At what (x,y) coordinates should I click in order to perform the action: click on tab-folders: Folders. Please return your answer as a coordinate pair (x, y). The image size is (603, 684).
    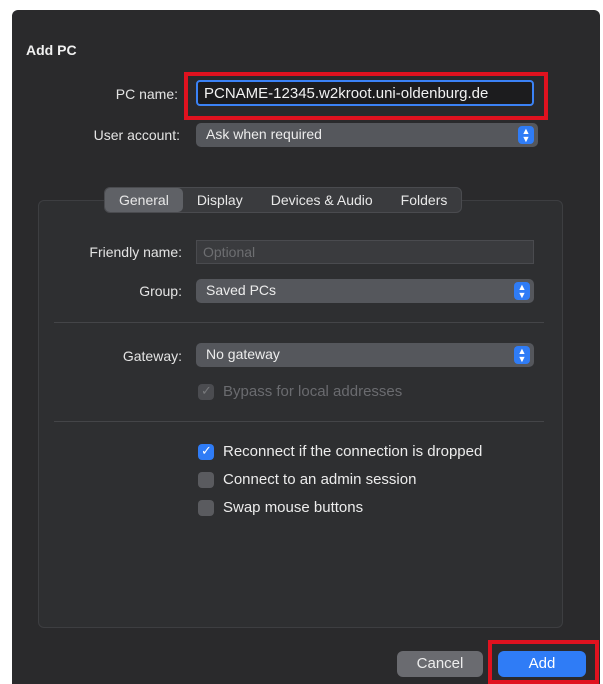
    Looking at the image, I should click on (424, 200).